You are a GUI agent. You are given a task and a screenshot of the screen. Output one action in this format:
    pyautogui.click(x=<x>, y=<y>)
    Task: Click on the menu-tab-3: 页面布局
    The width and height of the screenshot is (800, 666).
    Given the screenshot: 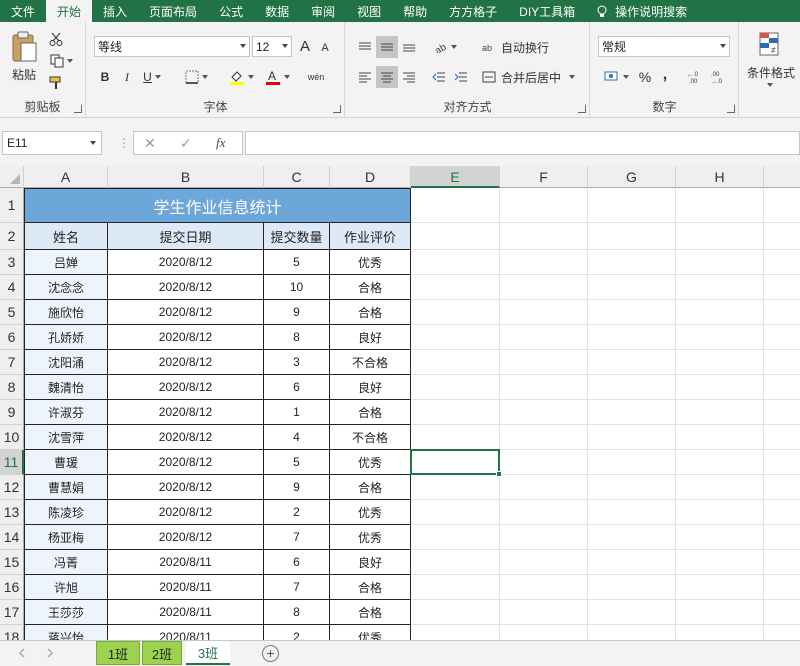 What is the action you would take?
    pyautogui.click(x=173, y=11)
    